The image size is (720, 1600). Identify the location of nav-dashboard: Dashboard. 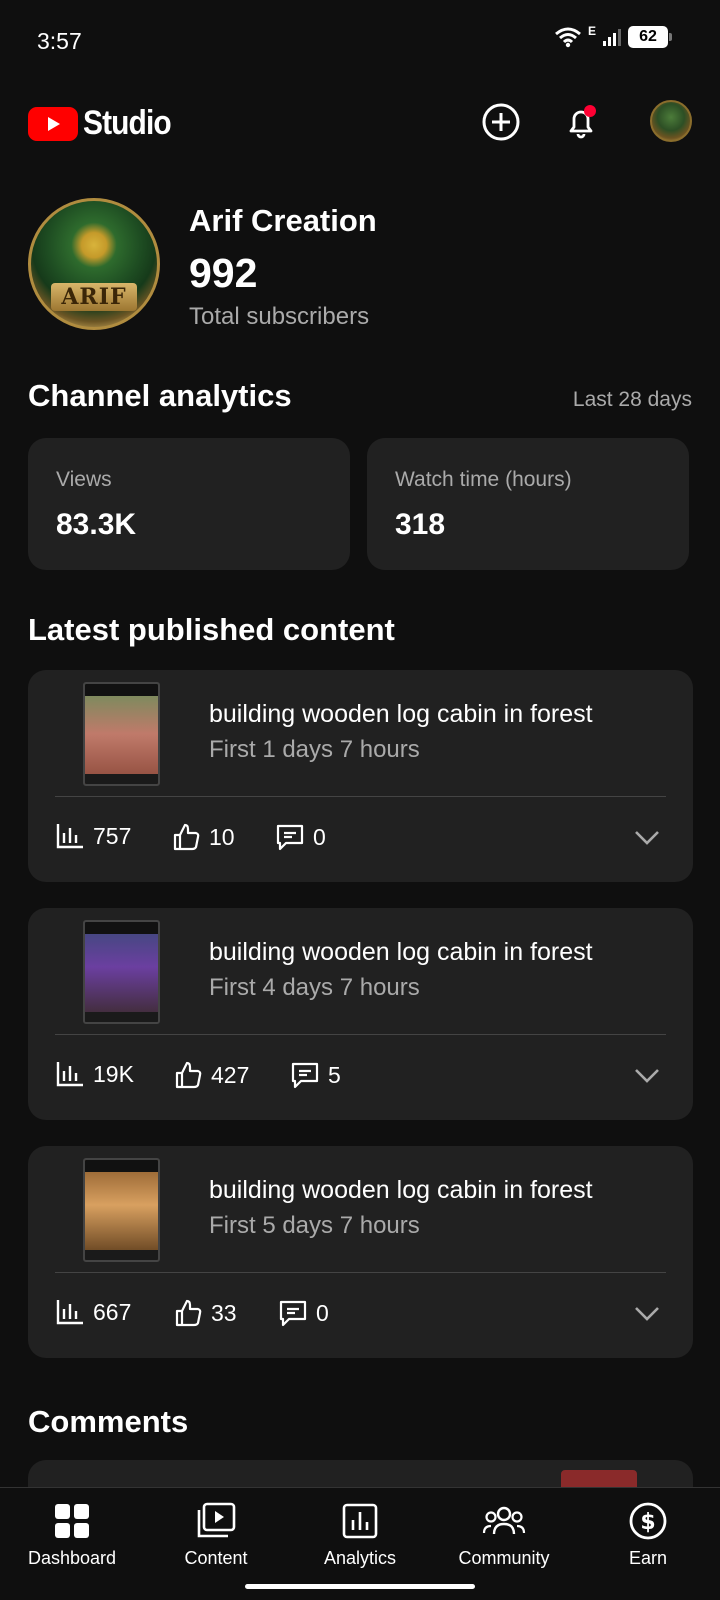
(72, 1534).